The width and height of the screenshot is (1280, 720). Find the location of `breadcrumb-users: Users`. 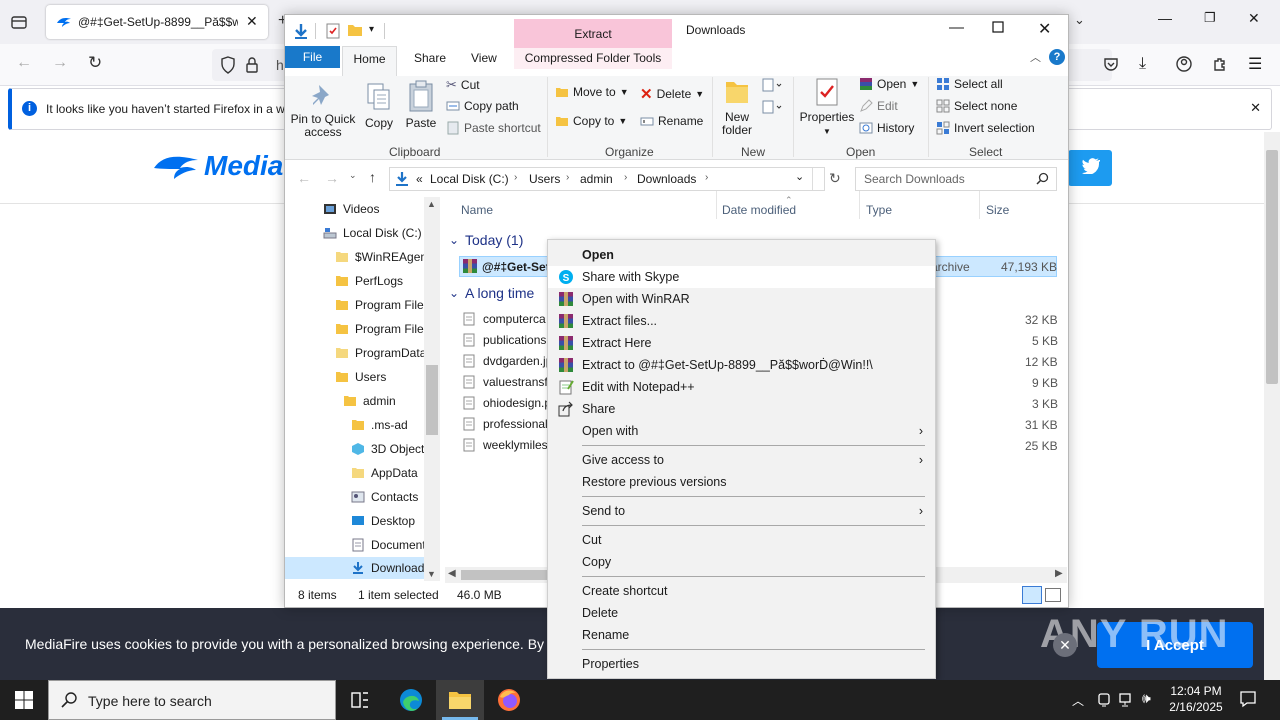

breadcrumb-users: Users is located at coordinates (544, 179).